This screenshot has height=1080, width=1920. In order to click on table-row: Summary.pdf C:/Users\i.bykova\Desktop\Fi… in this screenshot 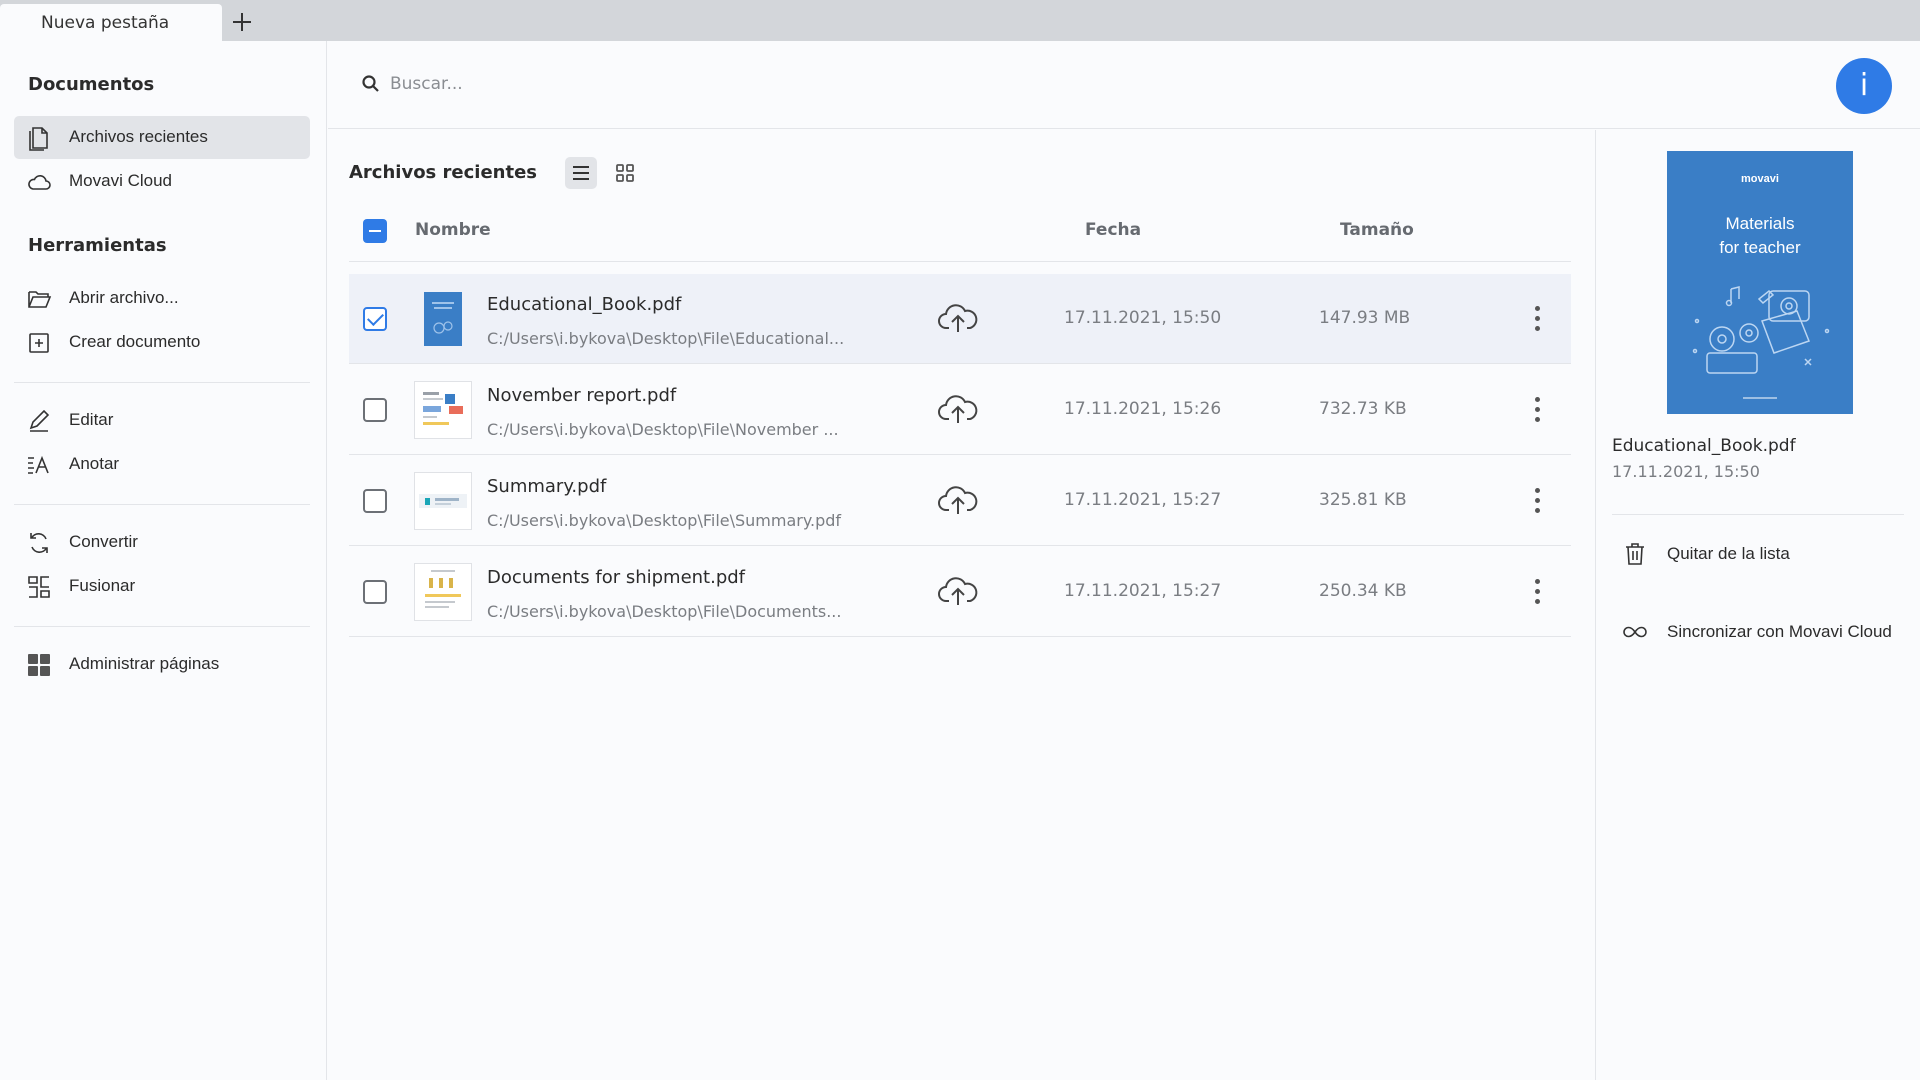, I will do `click(960, 501)`.